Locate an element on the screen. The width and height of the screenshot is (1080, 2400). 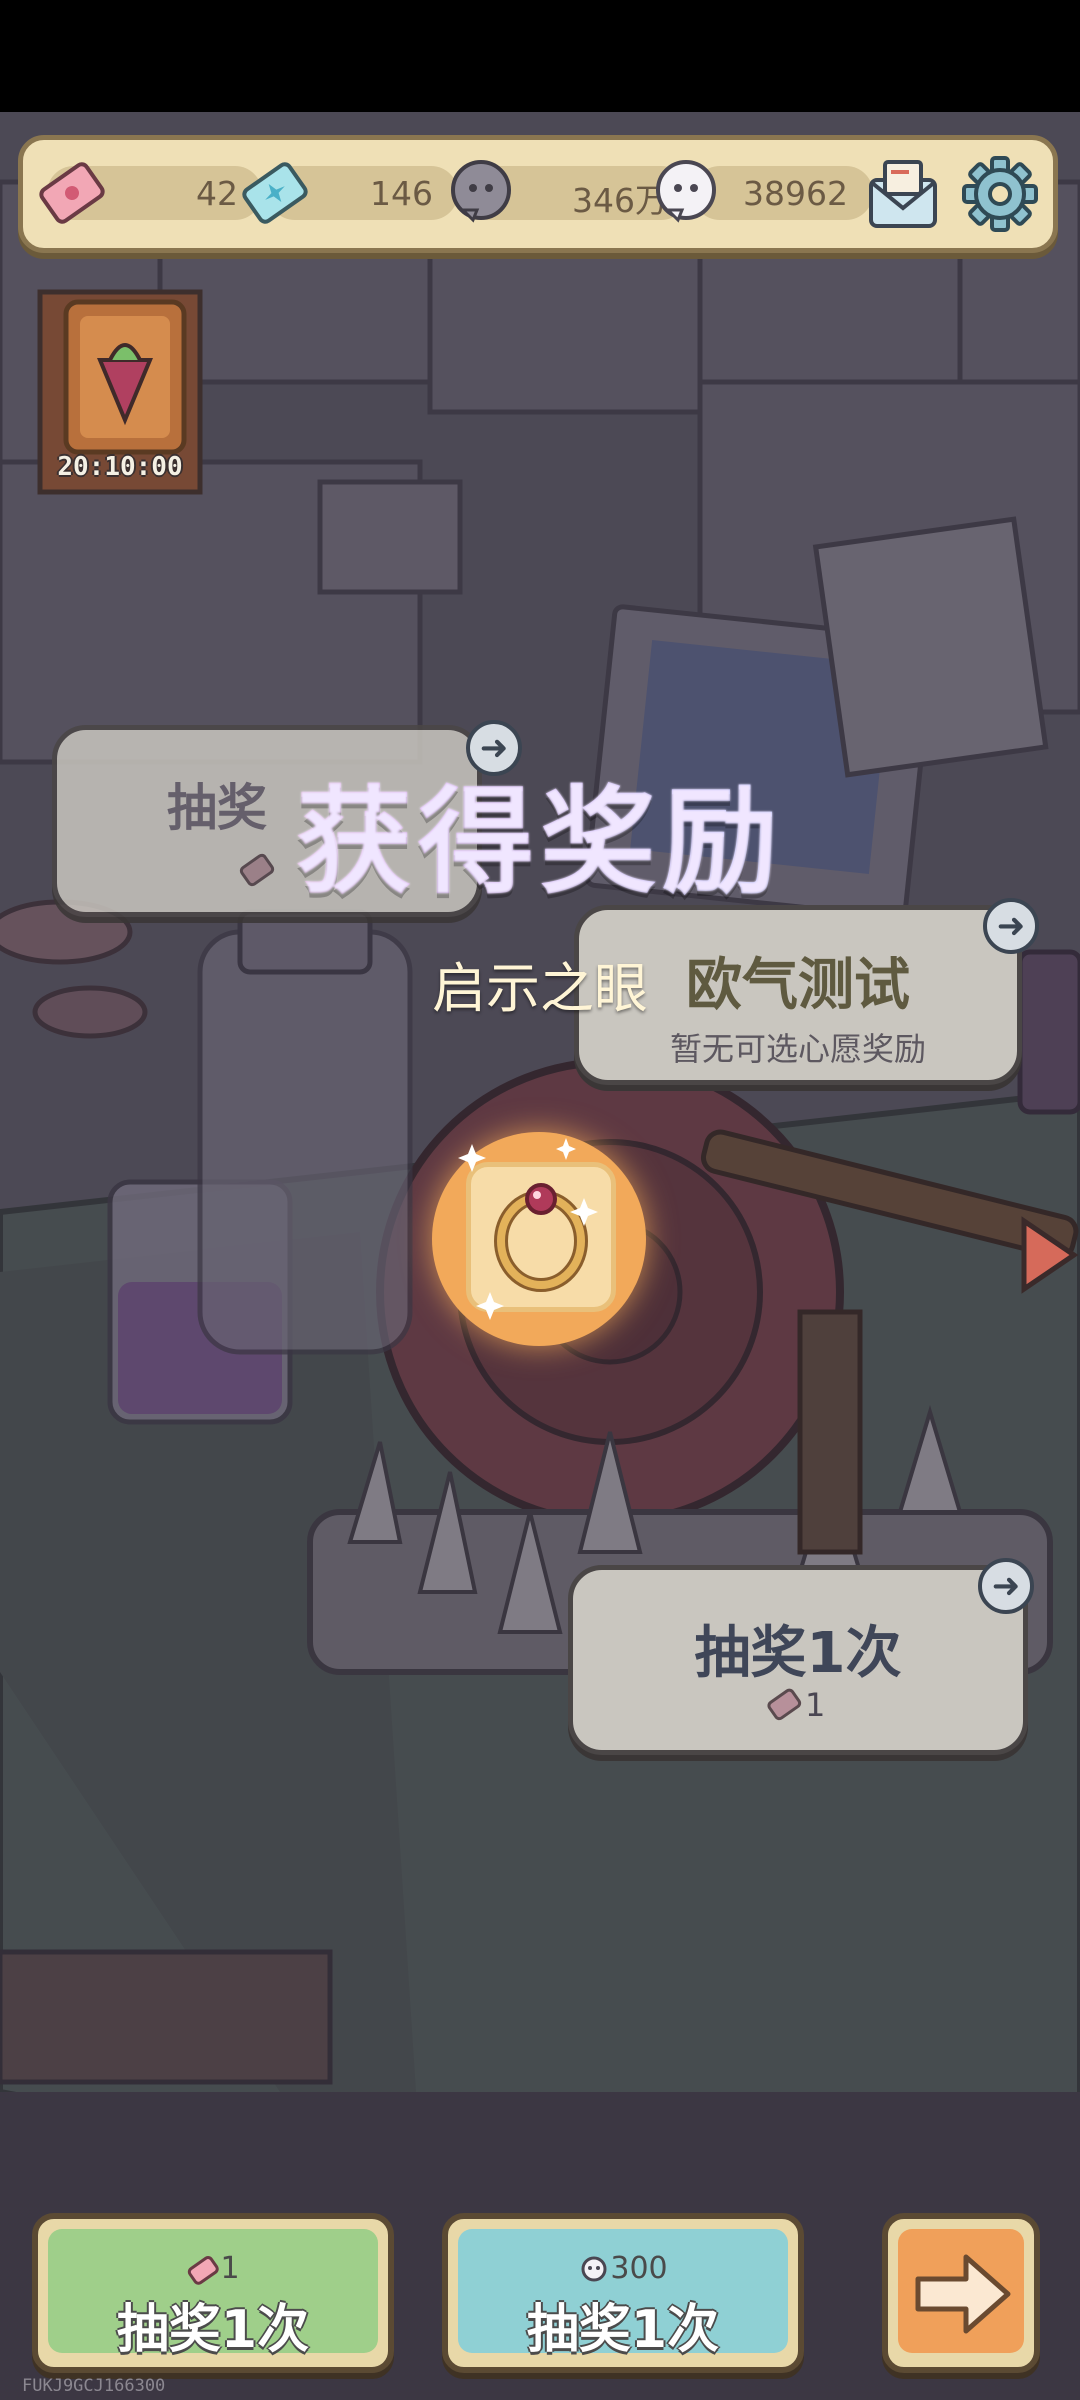
ticket-pink-count: 42 is located at coordinates (217, 193).